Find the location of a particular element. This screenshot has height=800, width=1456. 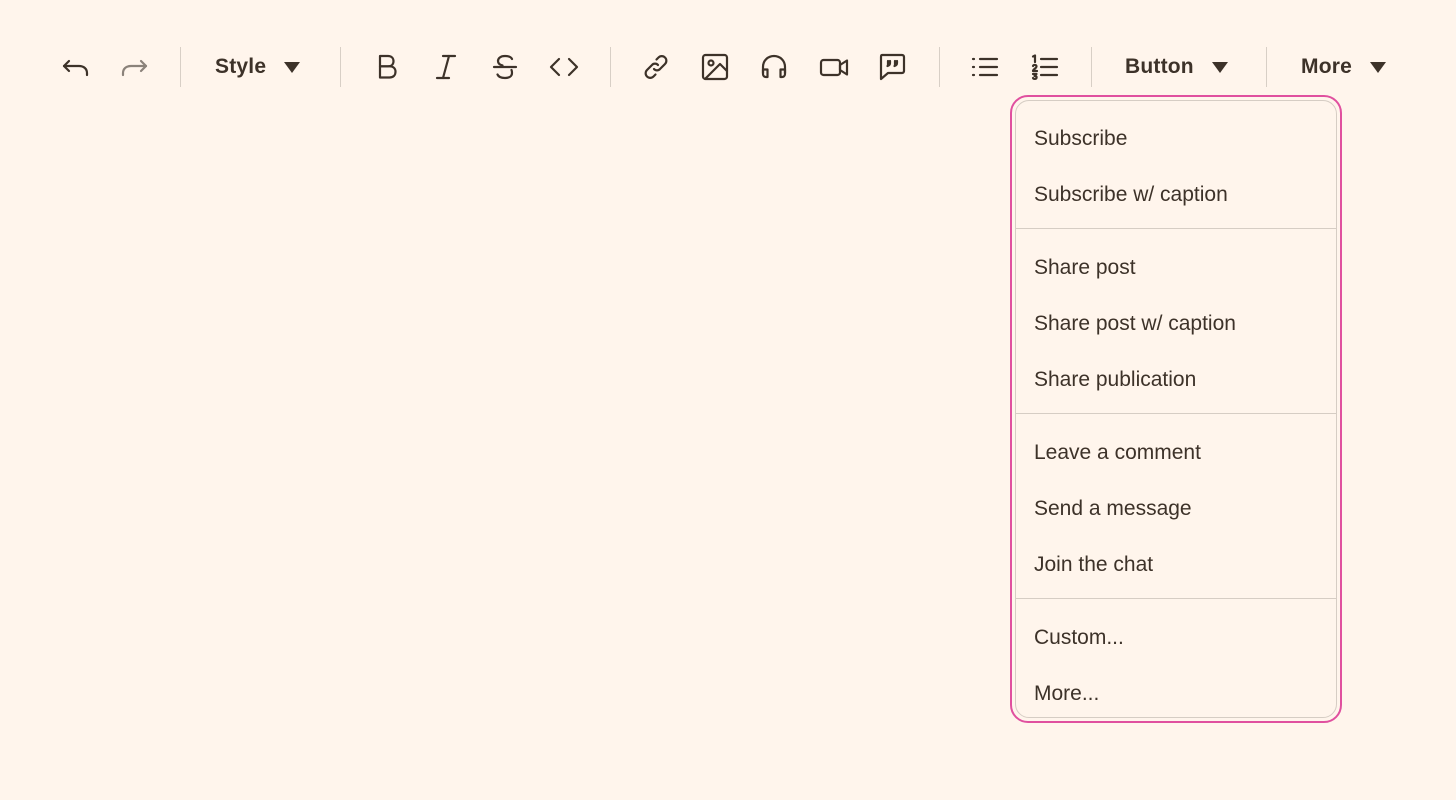

bullet-list-icon is located at coordinates (985, 67).